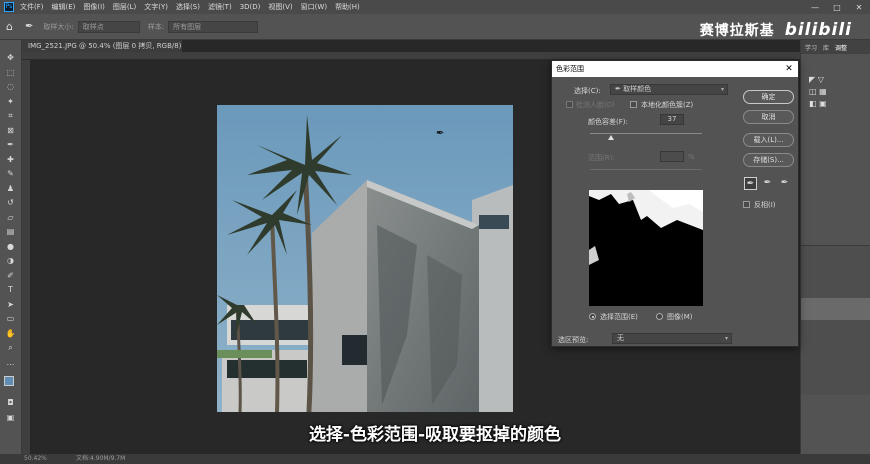 The width and height of the screenshot is (870, 464). Describe the element at coordinates (737, 31) in the screenshot. I see `watermark-author: 赛博拉斯基` at that location.